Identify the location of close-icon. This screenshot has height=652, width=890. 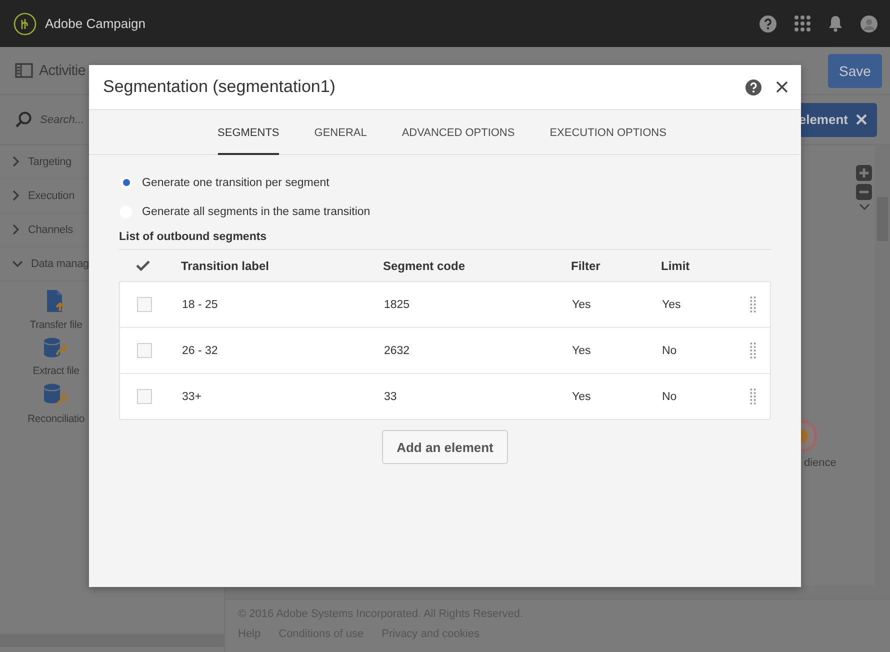
(782, 87).